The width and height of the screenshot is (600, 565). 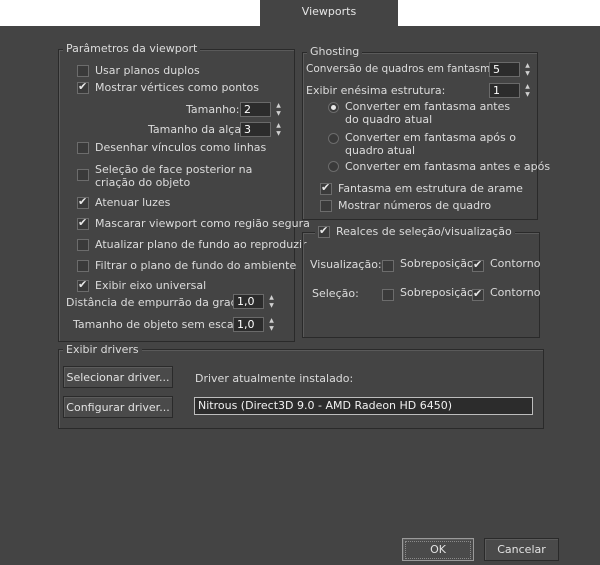 I want to click on filter-bg-checkbox: Filtrar o plano de fundo do ambiente, so click(x=186, y=265).